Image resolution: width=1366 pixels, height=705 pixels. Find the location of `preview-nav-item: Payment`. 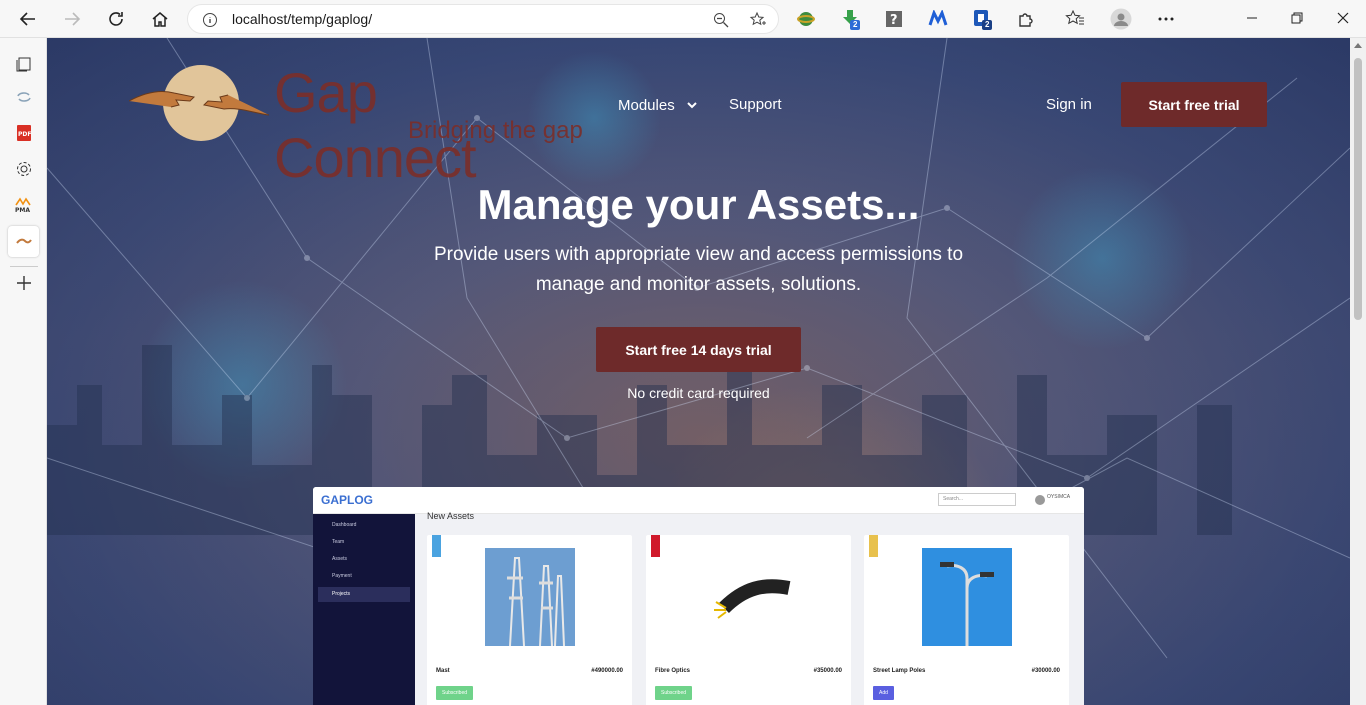

preview-nav-item: Payment is located at coordinates (342, 576).